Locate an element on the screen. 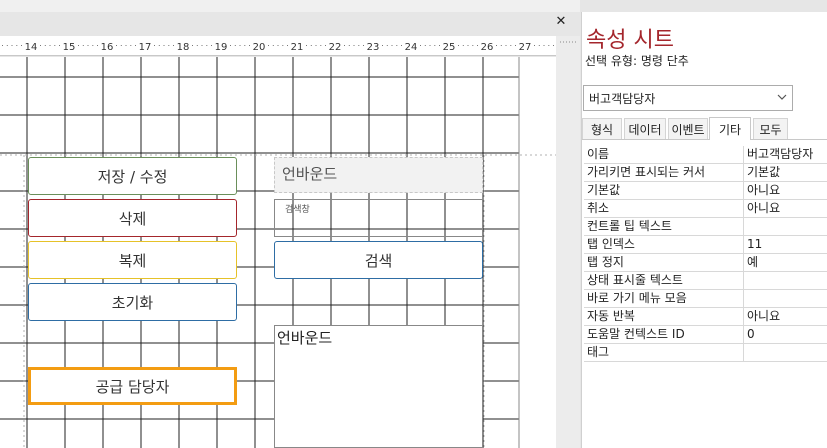 The width and height of the screenshot is (827, 448). tab-data: 데이터 is located at coordinates (645, 128).